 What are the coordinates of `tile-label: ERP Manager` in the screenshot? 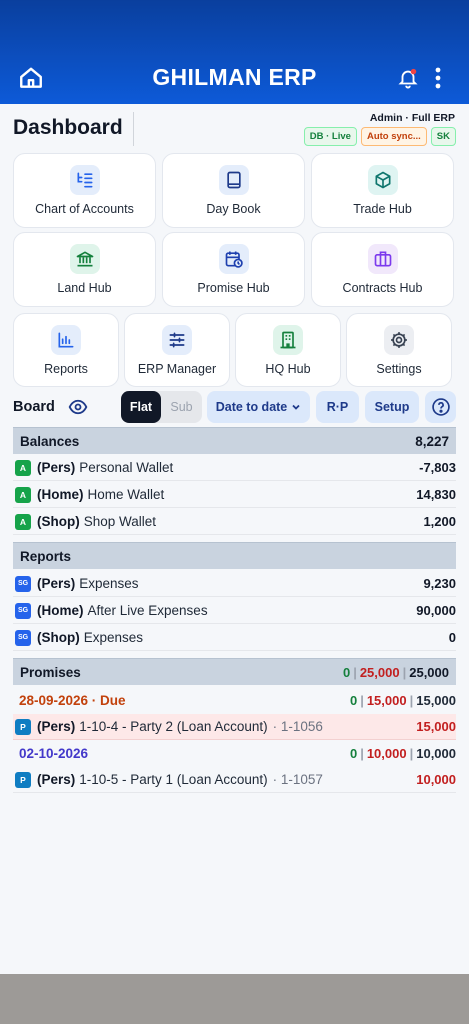 It's located at (177, 369).